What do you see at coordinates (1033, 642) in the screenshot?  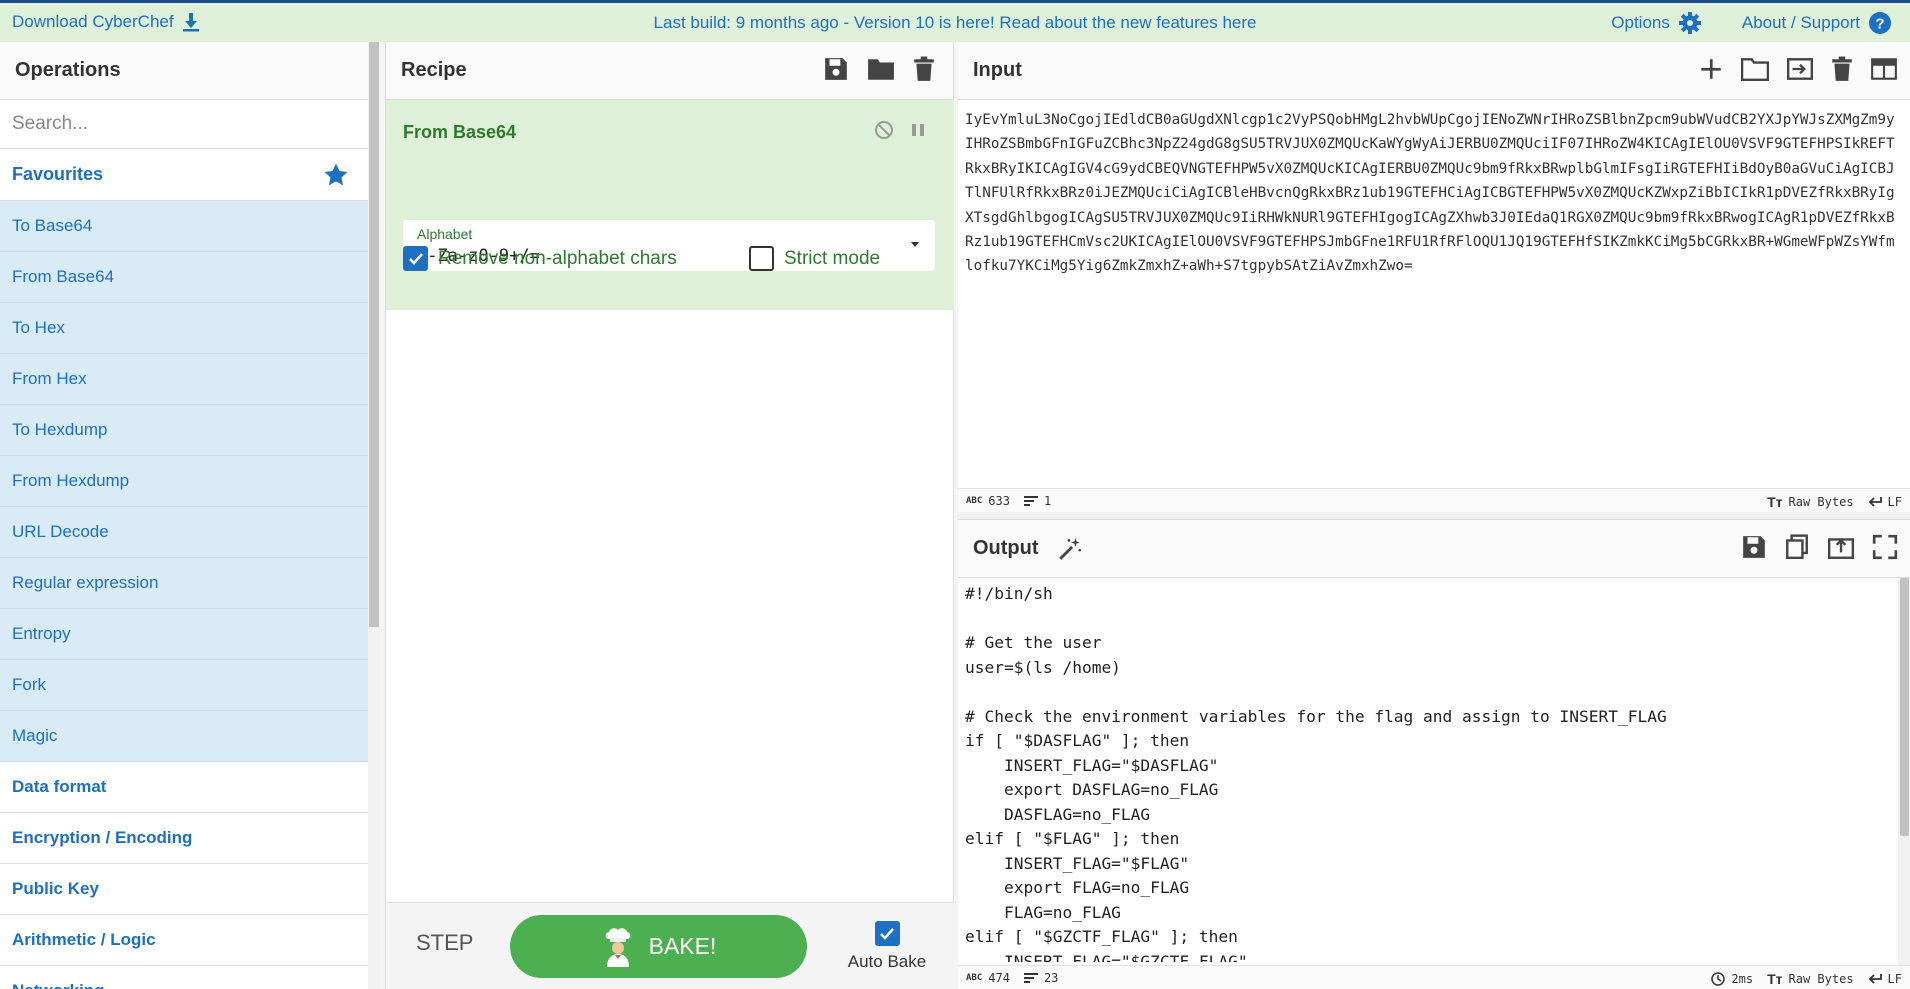 I see `output-line: # Get the user` at bounding box center [1033, 642].